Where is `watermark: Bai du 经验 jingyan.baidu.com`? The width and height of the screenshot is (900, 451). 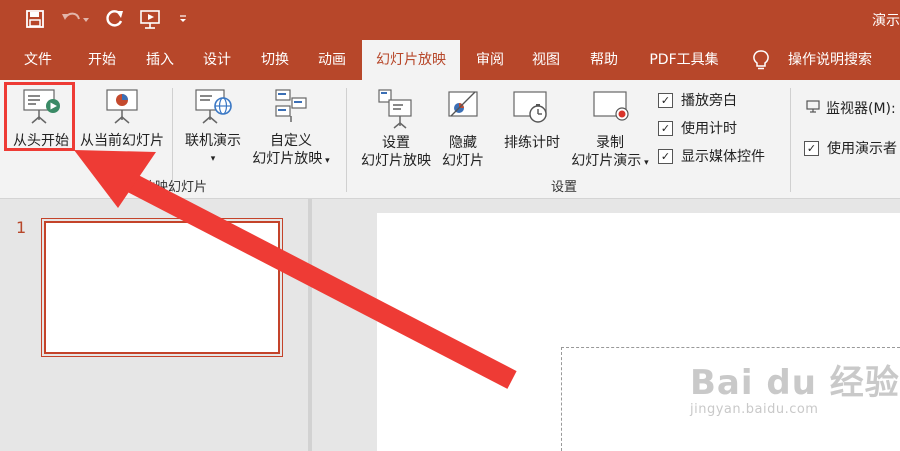
watermark: Bai du 经验 jingyan.baidu.com is located at coordinates (795, 386).